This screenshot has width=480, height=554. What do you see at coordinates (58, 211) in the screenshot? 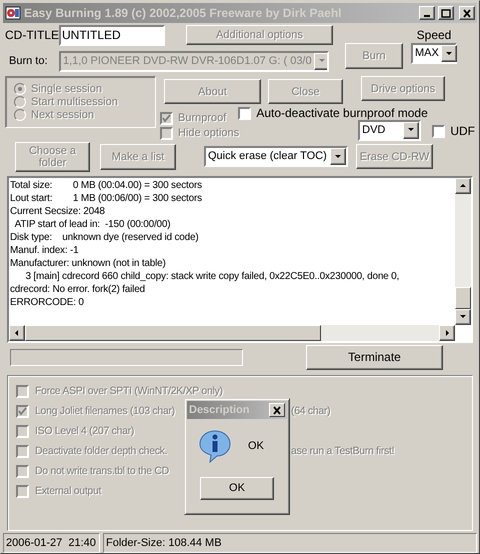
I see `log-line: Current Secsize: 2048` at bounding box center [58, 211].